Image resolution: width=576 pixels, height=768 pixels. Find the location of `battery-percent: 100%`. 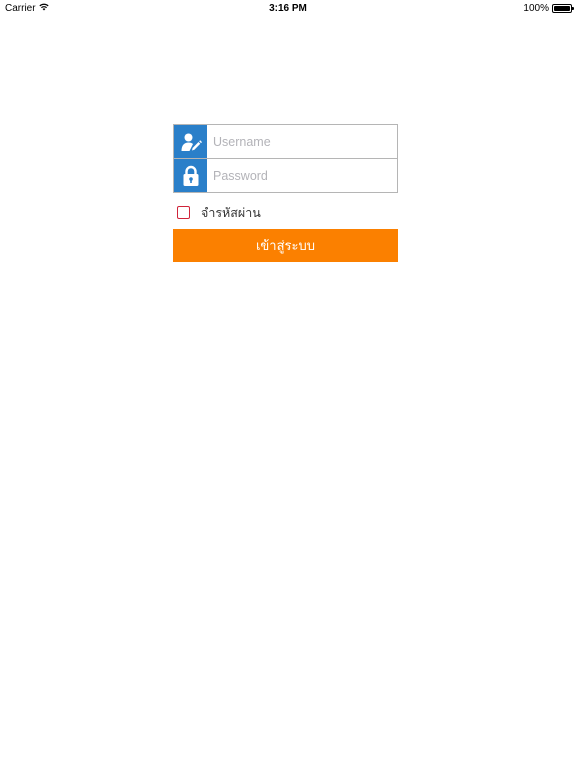

battery-percent: 100% is located at coordinates (536, 8).